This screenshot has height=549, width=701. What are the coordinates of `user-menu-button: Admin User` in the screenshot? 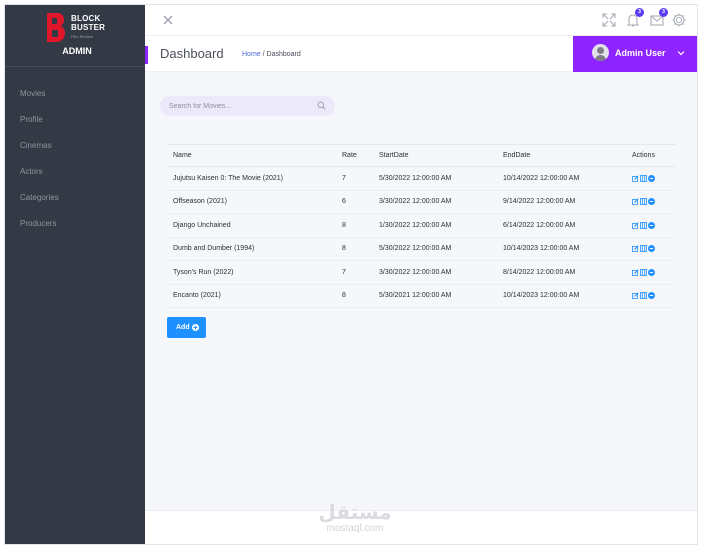 It's located at (635, 54).